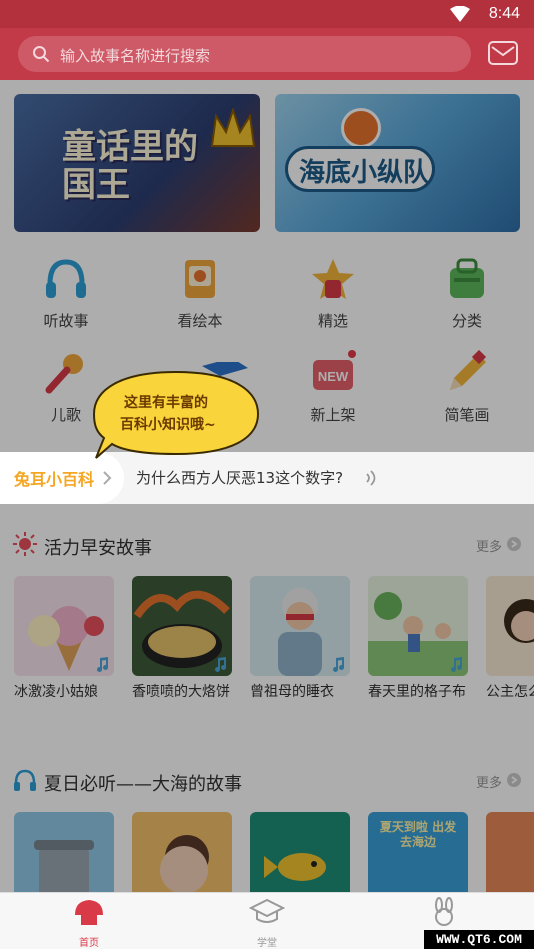  What do you see at coordinates (267, 14) in the screenshot?
I see `status-bar: 8:44` at bounding box center [267, 14].